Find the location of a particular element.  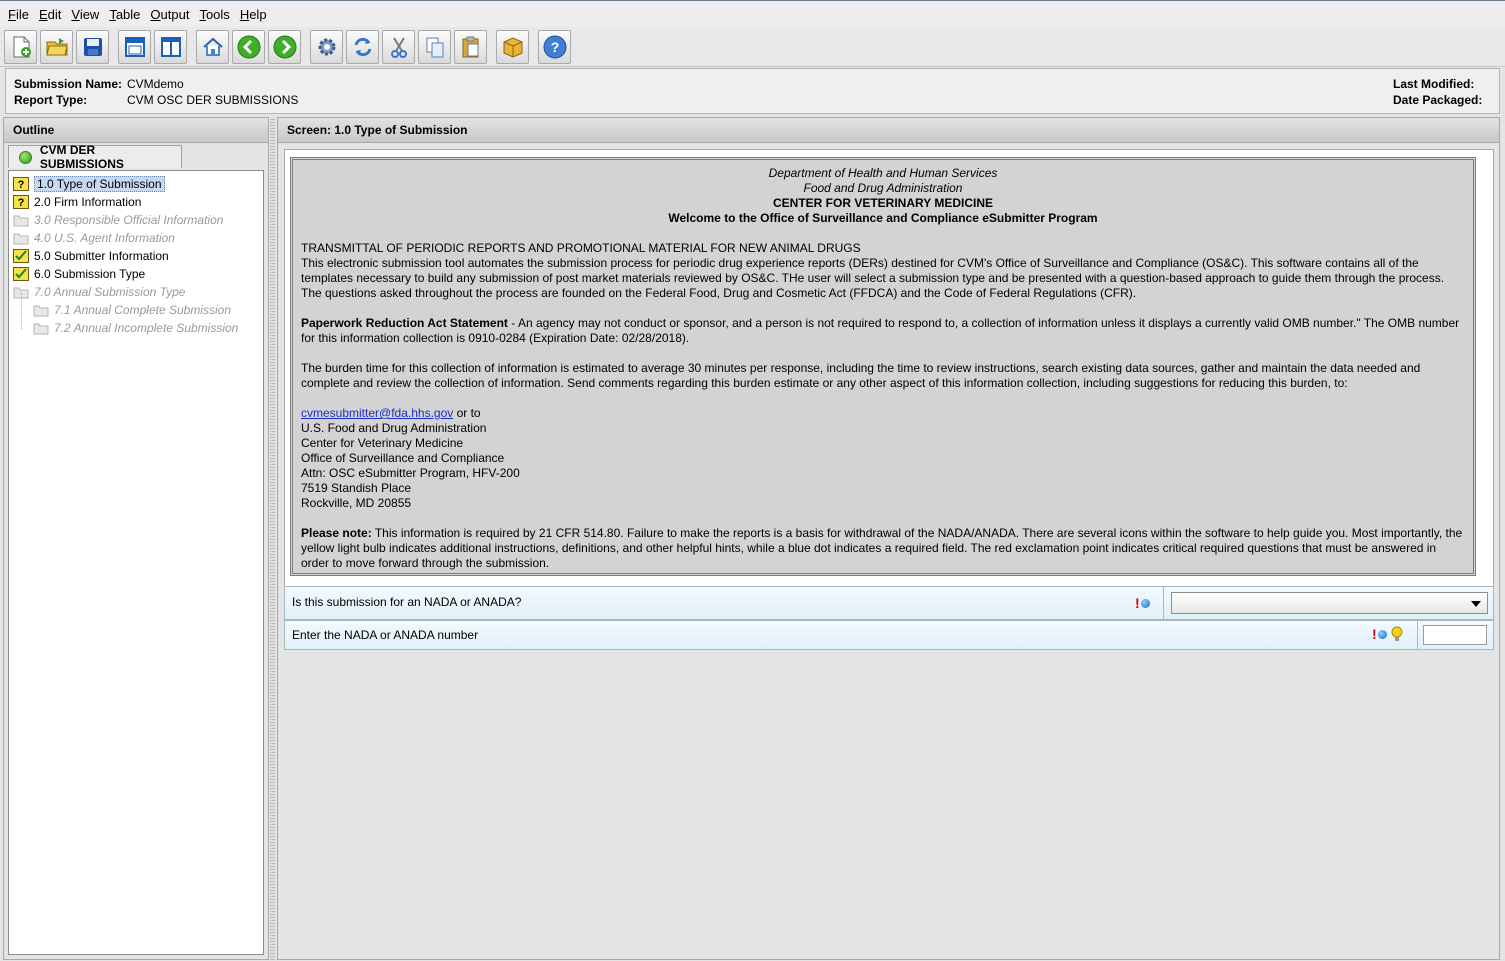

open-button is located at coordinates (56, 46).